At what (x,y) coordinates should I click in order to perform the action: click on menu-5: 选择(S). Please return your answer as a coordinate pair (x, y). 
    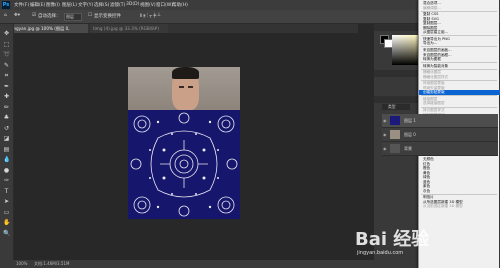
    Looking at the image, I should click on (101, 5).